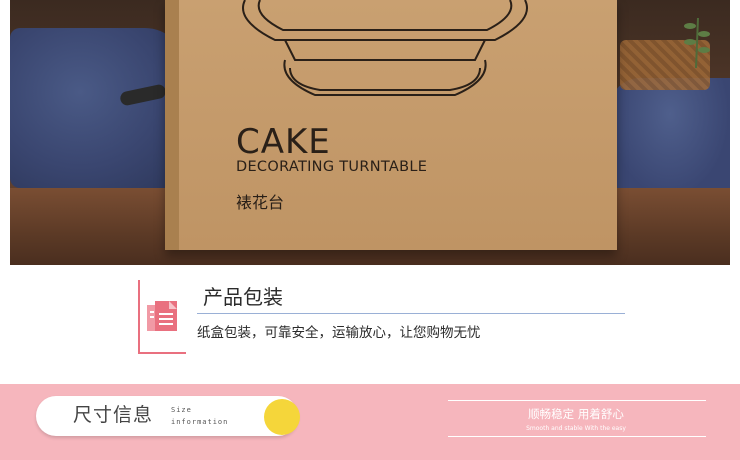  What do you see at coordinates (97, 108) in the screenshot?
I see `blue-cloth` at bounding box center [97, 108].